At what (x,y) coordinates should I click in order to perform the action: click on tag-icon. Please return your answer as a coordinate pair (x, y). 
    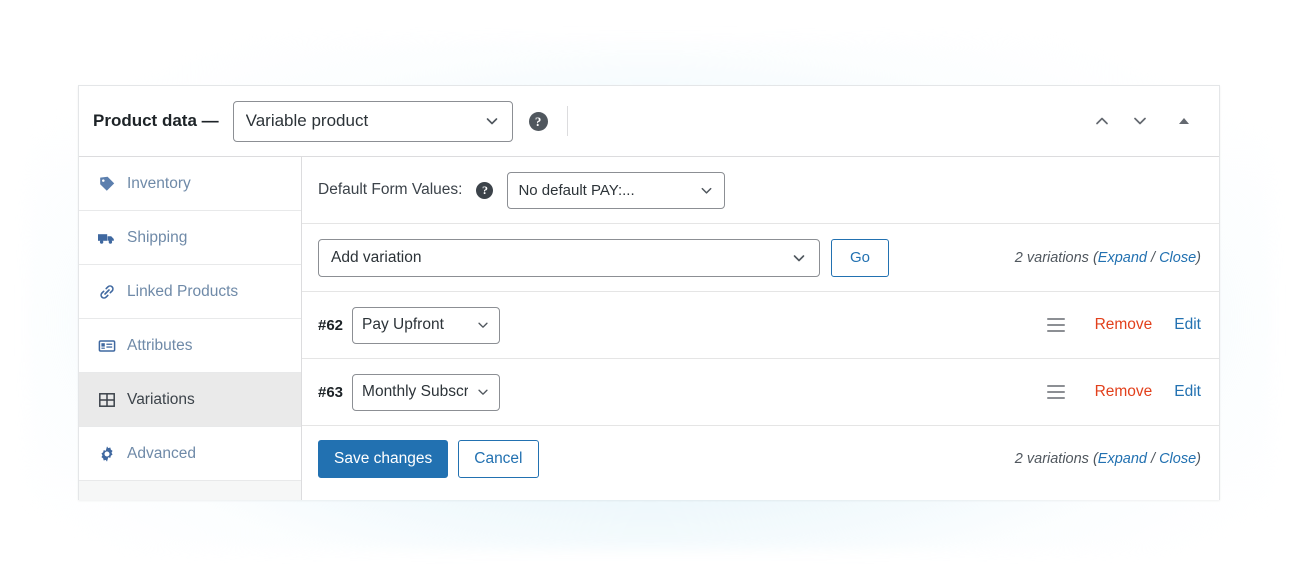
    Looking at the image, I should click on (106, 183).